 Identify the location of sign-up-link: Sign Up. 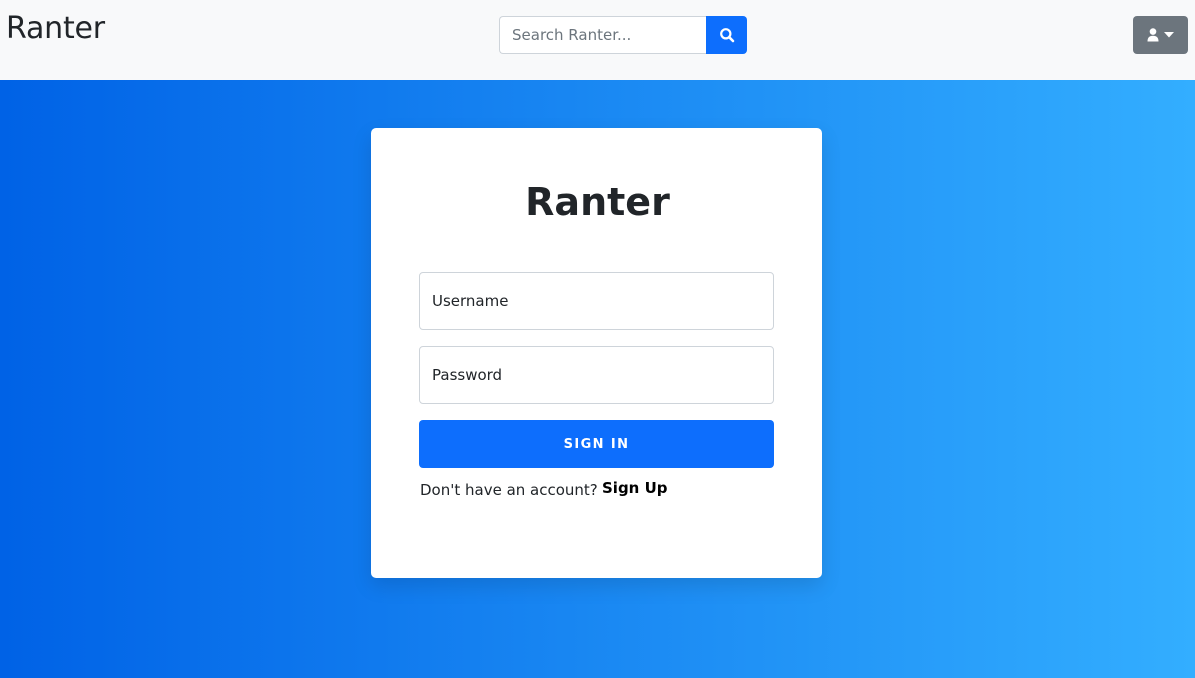
(635, 488).